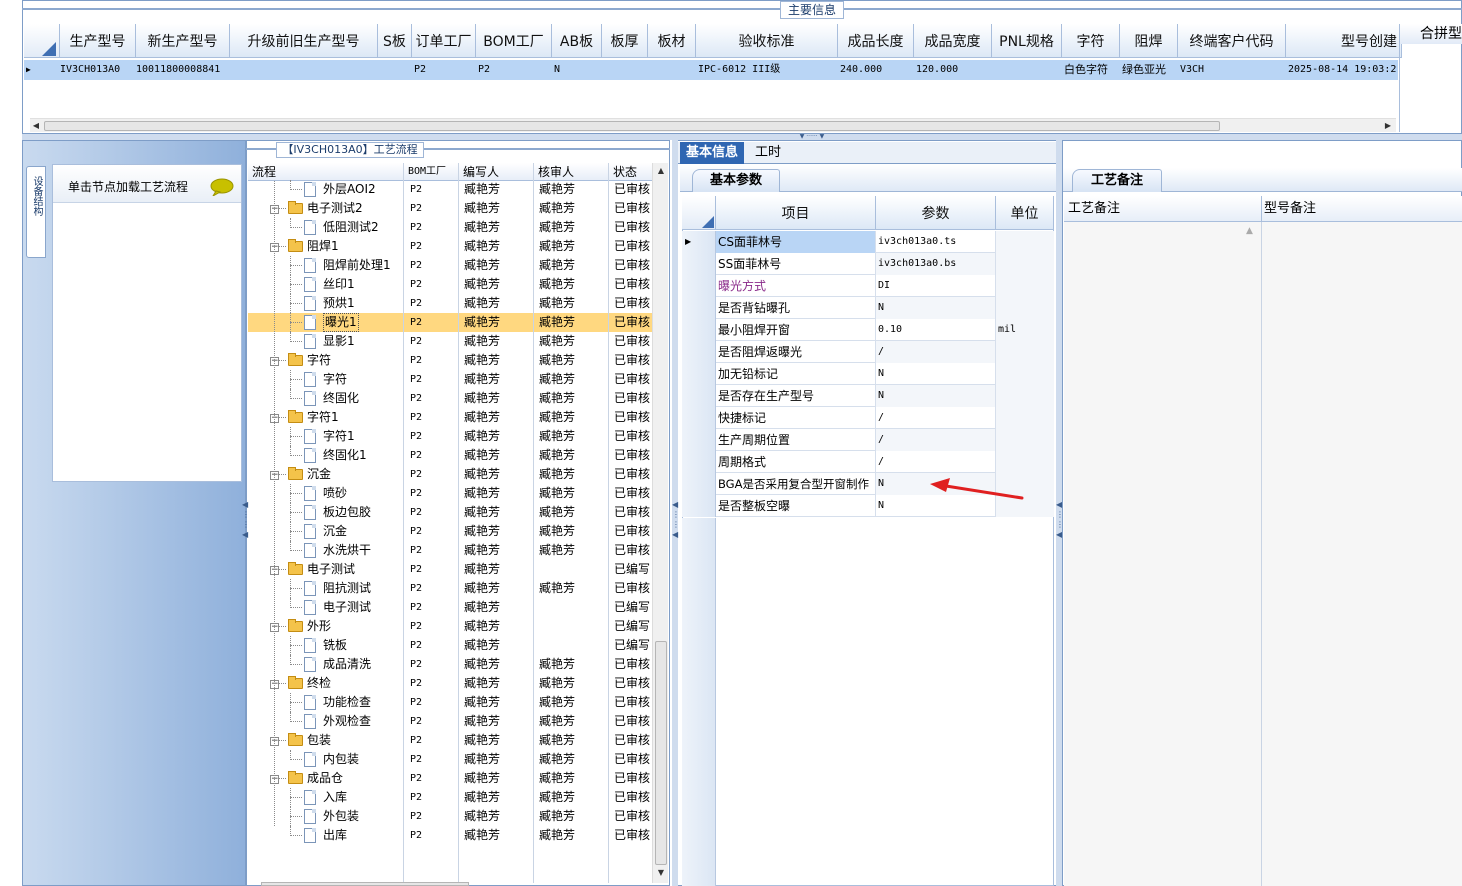  What do you see at coordinates (1232, 41) in the screenshot?
I see `main-col-header: 终端客户代码` at bounding box center [1232, 41].